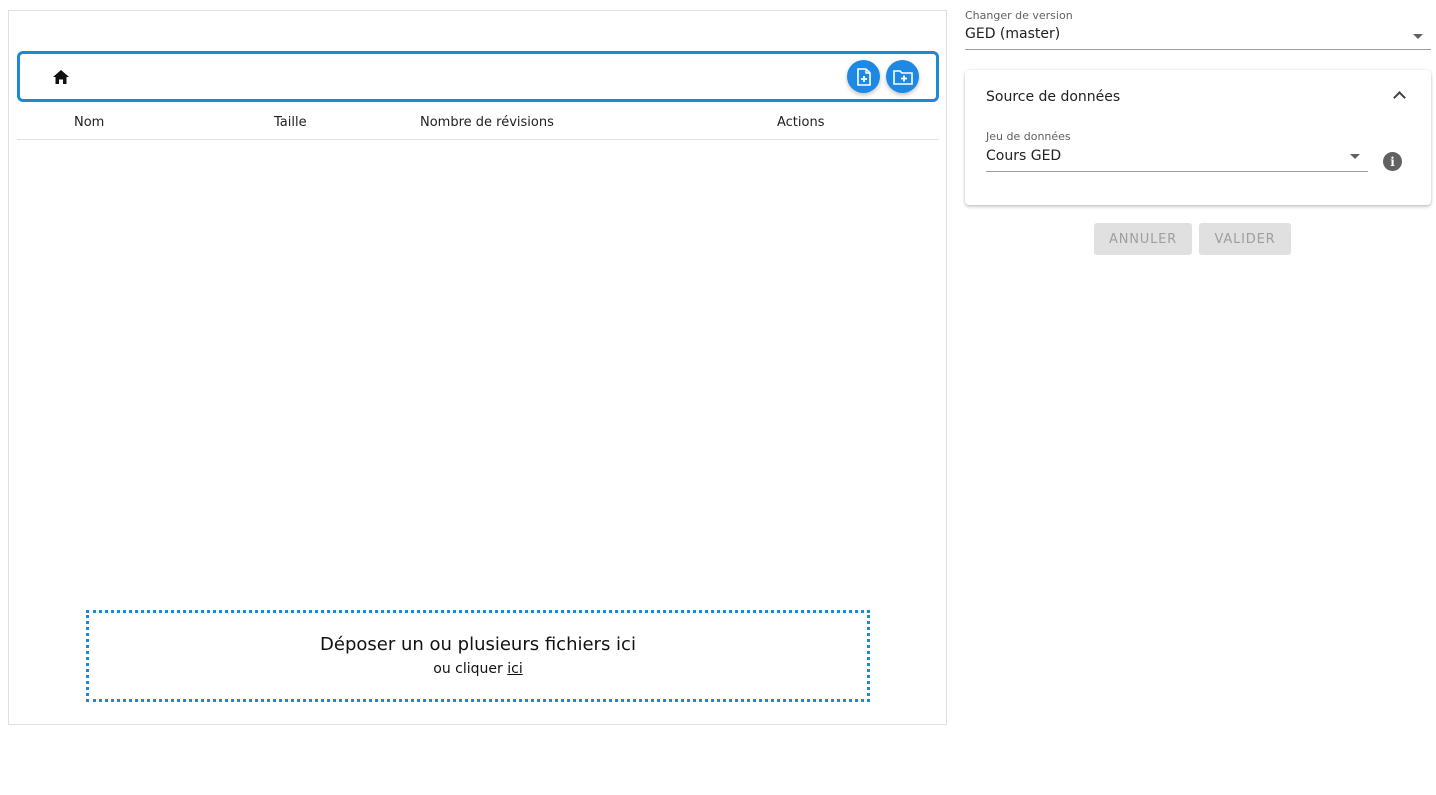 The image size is (1436, 795). What do you see at coordinates (478, 76) in the screenshot?
I see `file-toolbar` at bounding box center [478, 76].